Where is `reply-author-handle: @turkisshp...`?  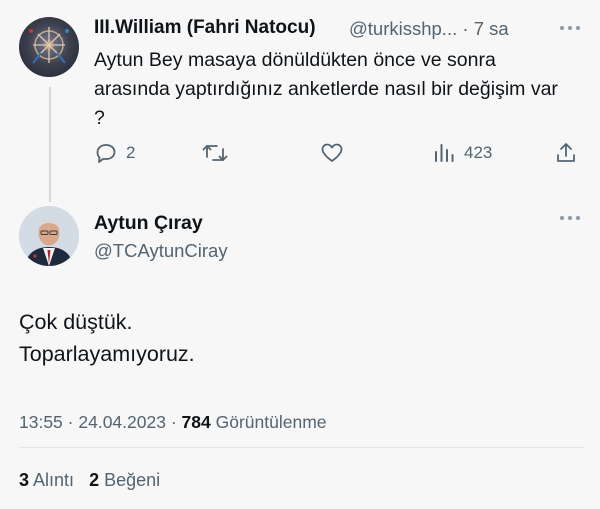
reply-author-handle: @turkisshp... is located at coordinates (403, 28).